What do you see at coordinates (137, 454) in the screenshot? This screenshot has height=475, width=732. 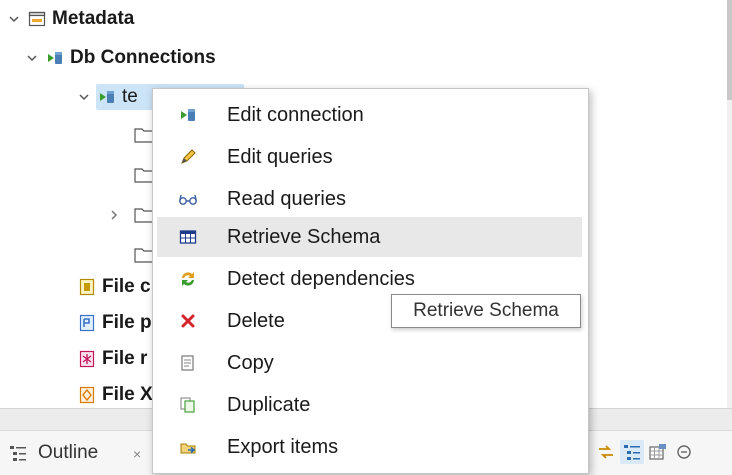 I see `close-icon: ×` at bounding box center [137, 454].